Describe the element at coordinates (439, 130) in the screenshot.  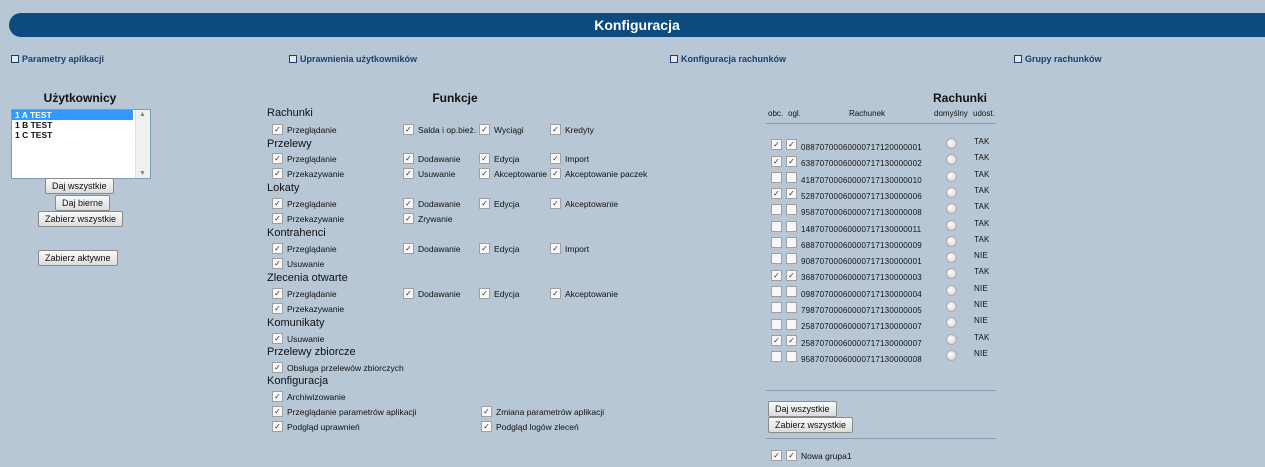
I see `perm-checkbox: Salda i op.bież.` at that location.